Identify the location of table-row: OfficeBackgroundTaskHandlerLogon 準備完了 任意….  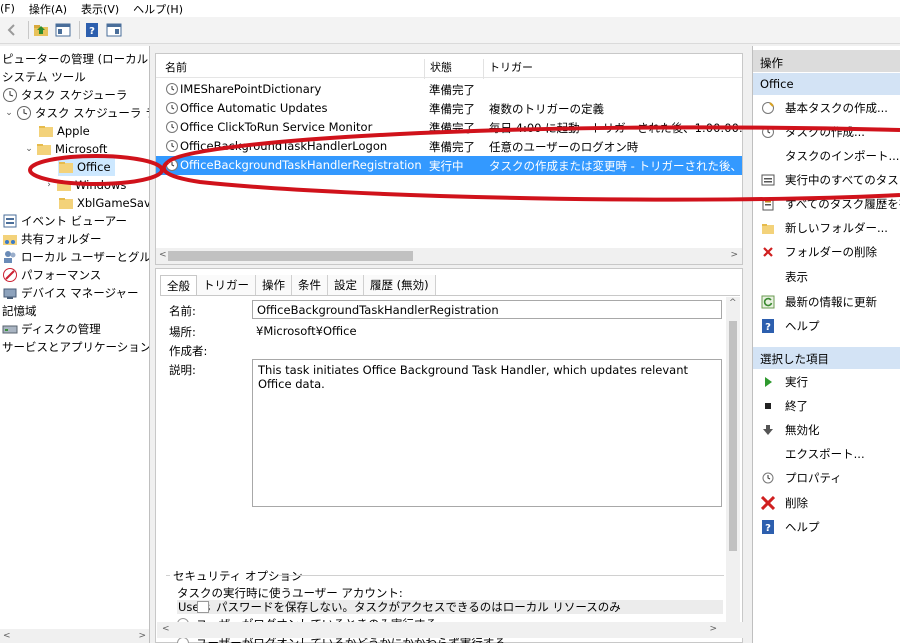
(449, 146).